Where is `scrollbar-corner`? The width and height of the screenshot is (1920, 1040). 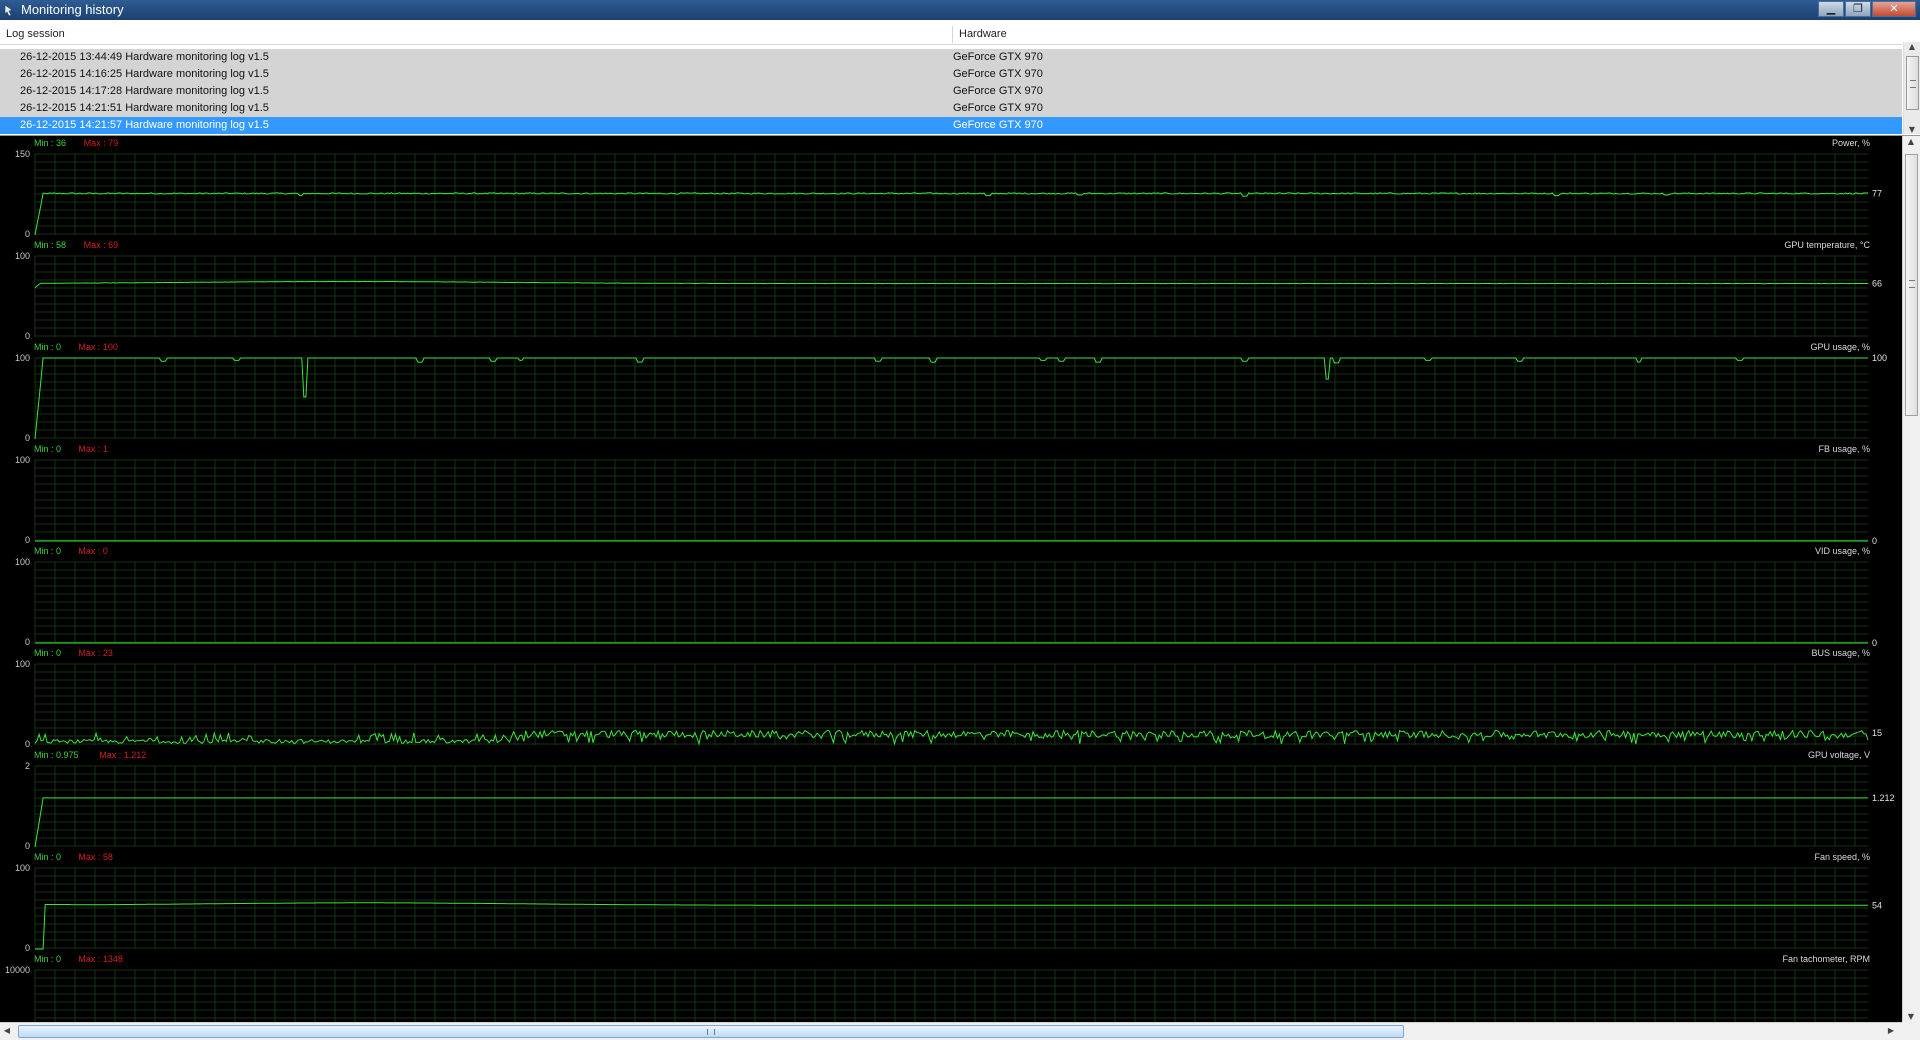 scrollbar-corner is located at coordinates (1911, 1031).